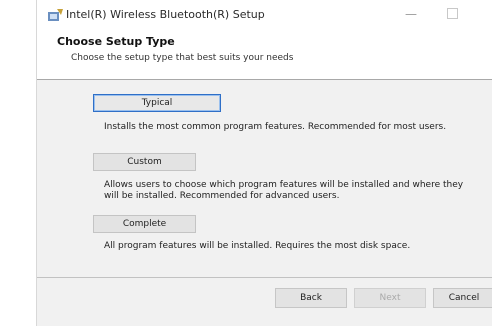 This screenshot has width=492, height=326. I want to click on window-bottom-edge, so click(264, 322).